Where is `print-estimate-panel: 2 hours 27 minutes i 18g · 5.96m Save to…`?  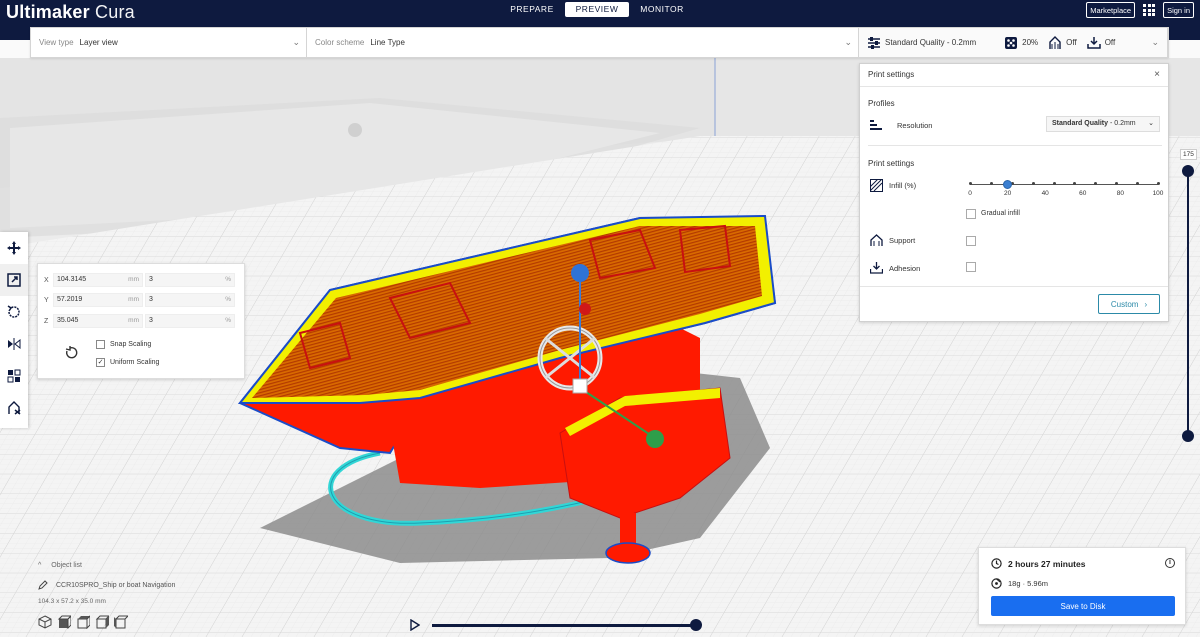 print-estimate-panel: 2 hours 27 minutes i 18g · 5.96m Save to… is located at coordinates (1082, 586).